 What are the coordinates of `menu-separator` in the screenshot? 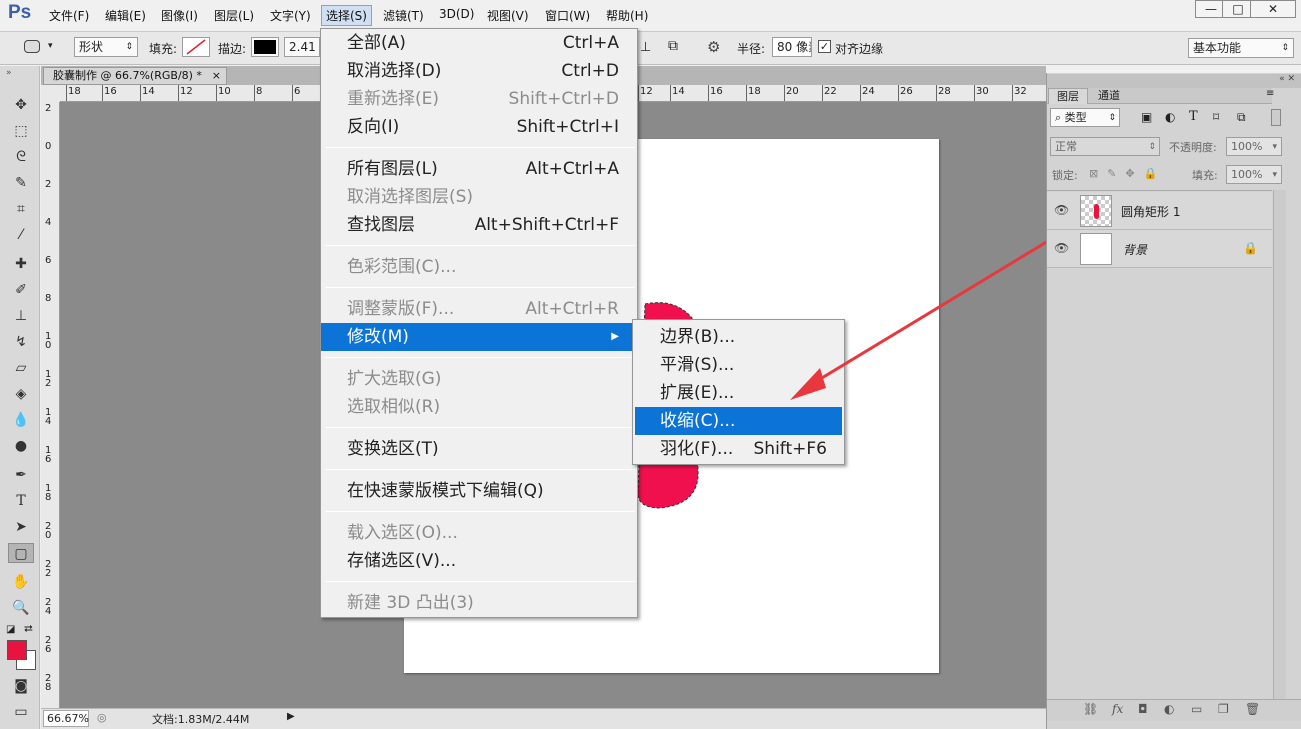 It's located at (480, 357).